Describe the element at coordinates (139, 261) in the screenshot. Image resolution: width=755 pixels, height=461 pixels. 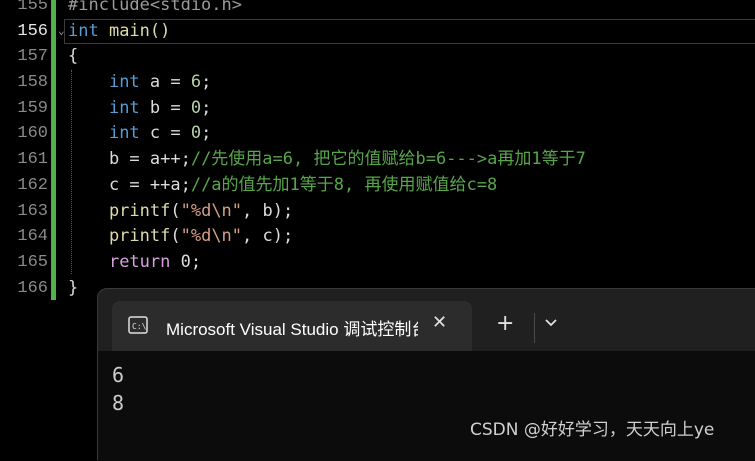
I see `code-token: return` at that location.